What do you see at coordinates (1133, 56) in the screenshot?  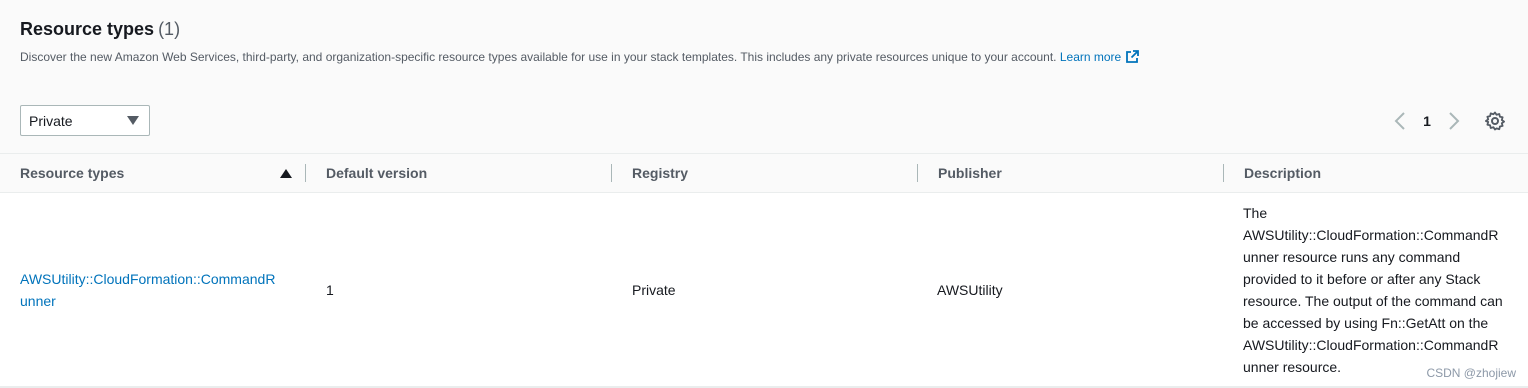 I see `external-link-icon` at bounding box center [1133, 56].